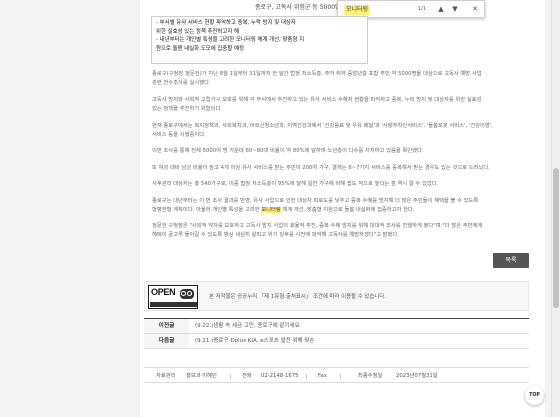 The image size is (560, 417). Describe the element at coordinates (181, 83) in the screenshot. I see `article-line: 관련 전수조사를 실시했다.` at that location.